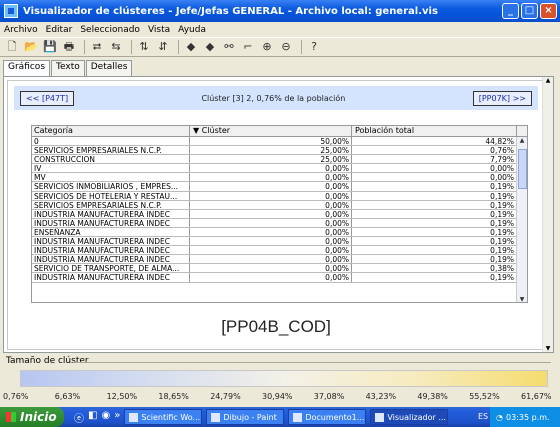  What do you see at coordinates (284, 378) in the screenshot?
I see `size-gradient` at bounding box center [284, 378].